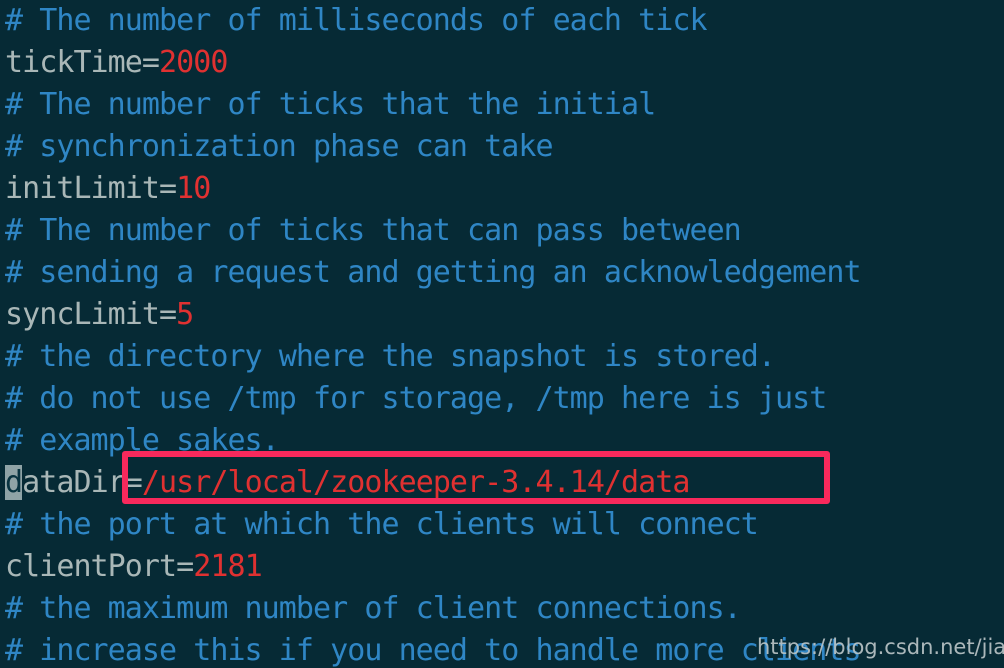 This screenshot has width=1004, height=668. I want to click on code-comment-line: # synchronization phase can take, so click(502, 147).